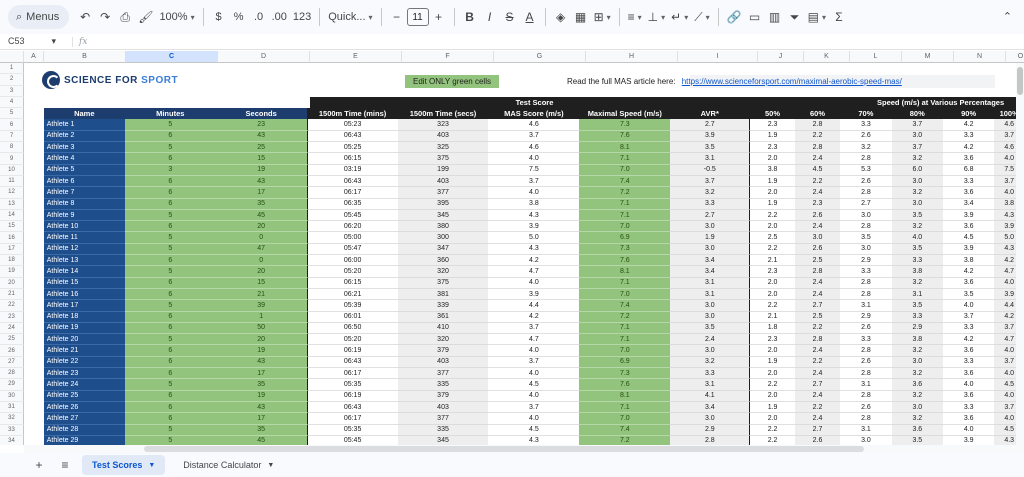 The image size is (1024, 477). Describe the element at coordinates (261, 181) in the screenshot. I see `table-cell: 43` at that location.